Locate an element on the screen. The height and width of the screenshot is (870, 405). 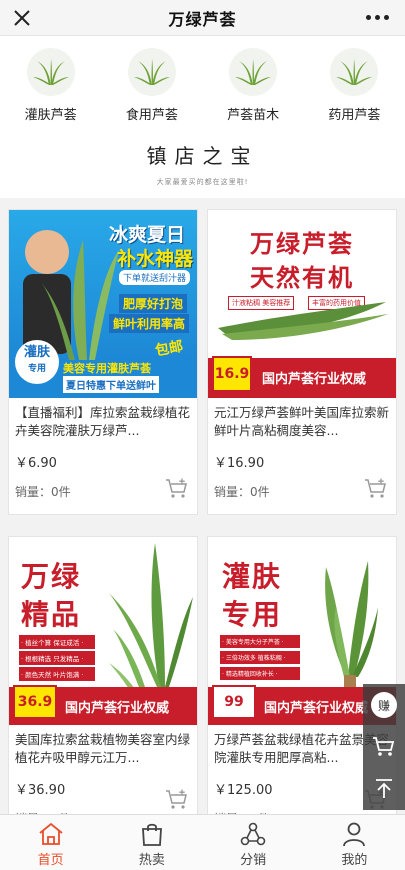
banner-text: 夏日特惠下单送鲜叶 is located at coordinates (111, 384).